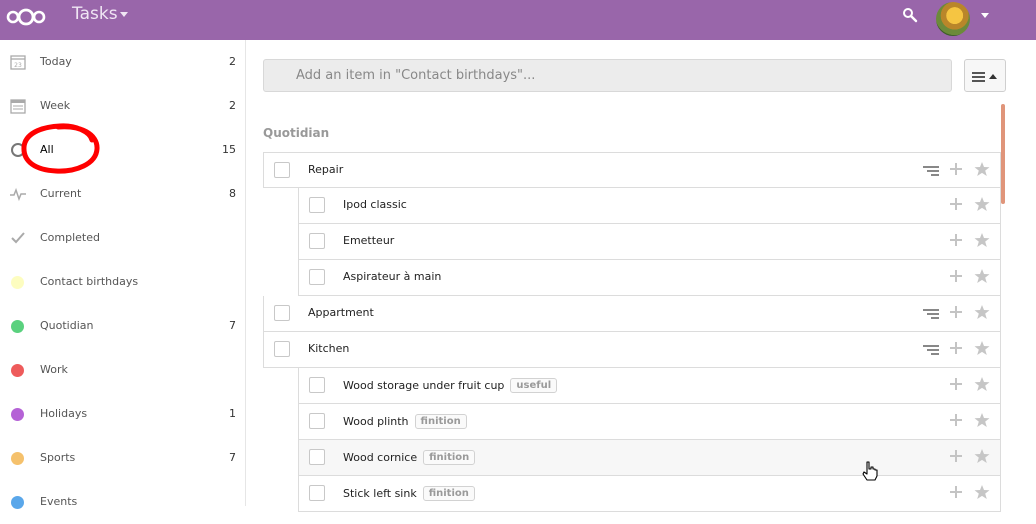 The width and height of the screenshot is (1036, 524). What do you see at coordinates (18, 194) in the screenshot?
I see `activity-icon` at bounding box center [18, 194].